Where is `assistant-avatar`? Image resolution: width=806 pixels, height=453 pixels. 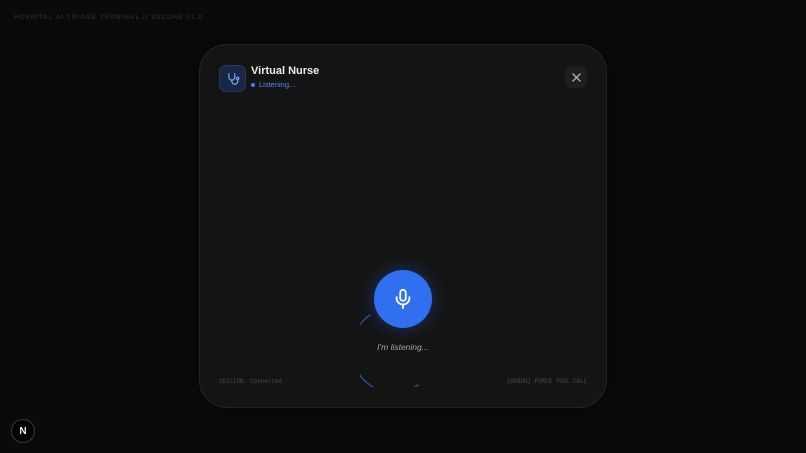
assistant-avatar is located at coordinates (232, 78).